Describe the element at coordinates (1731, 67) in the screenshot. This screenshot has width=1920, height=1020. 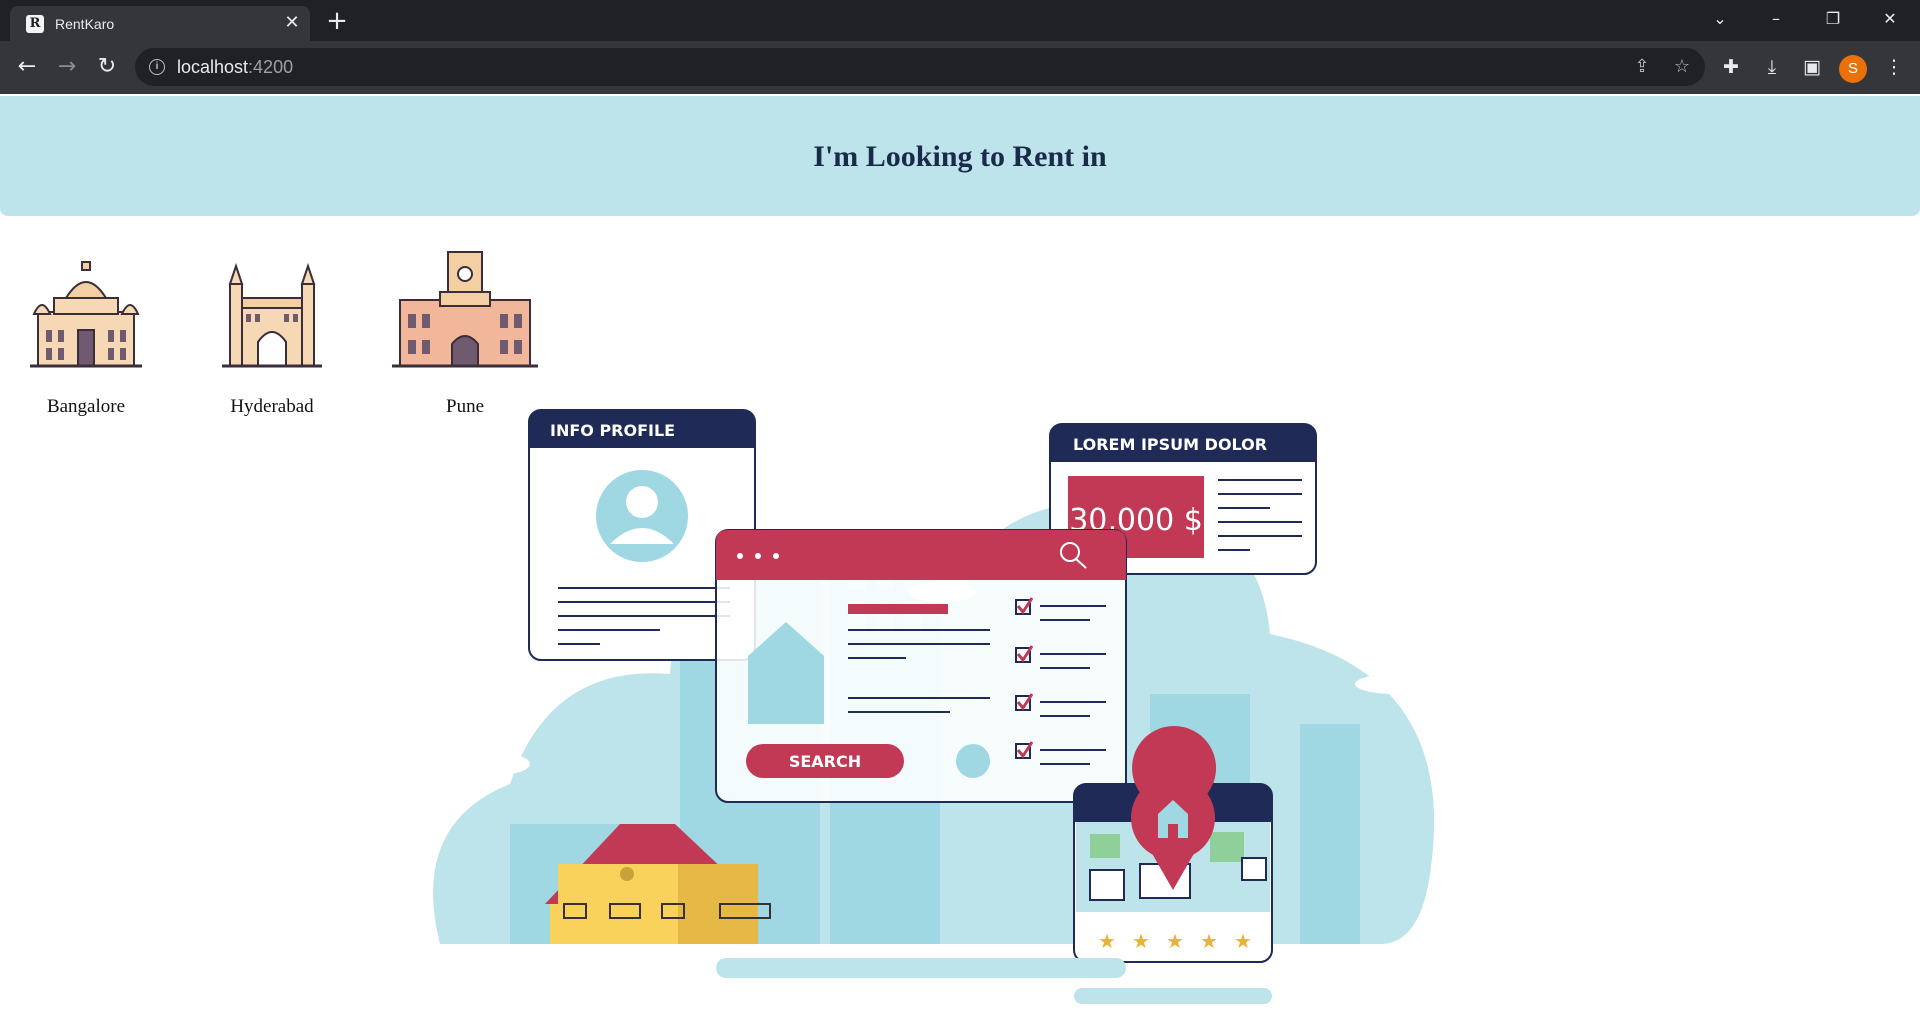
I see `extensions-icon: ✚` at that location.